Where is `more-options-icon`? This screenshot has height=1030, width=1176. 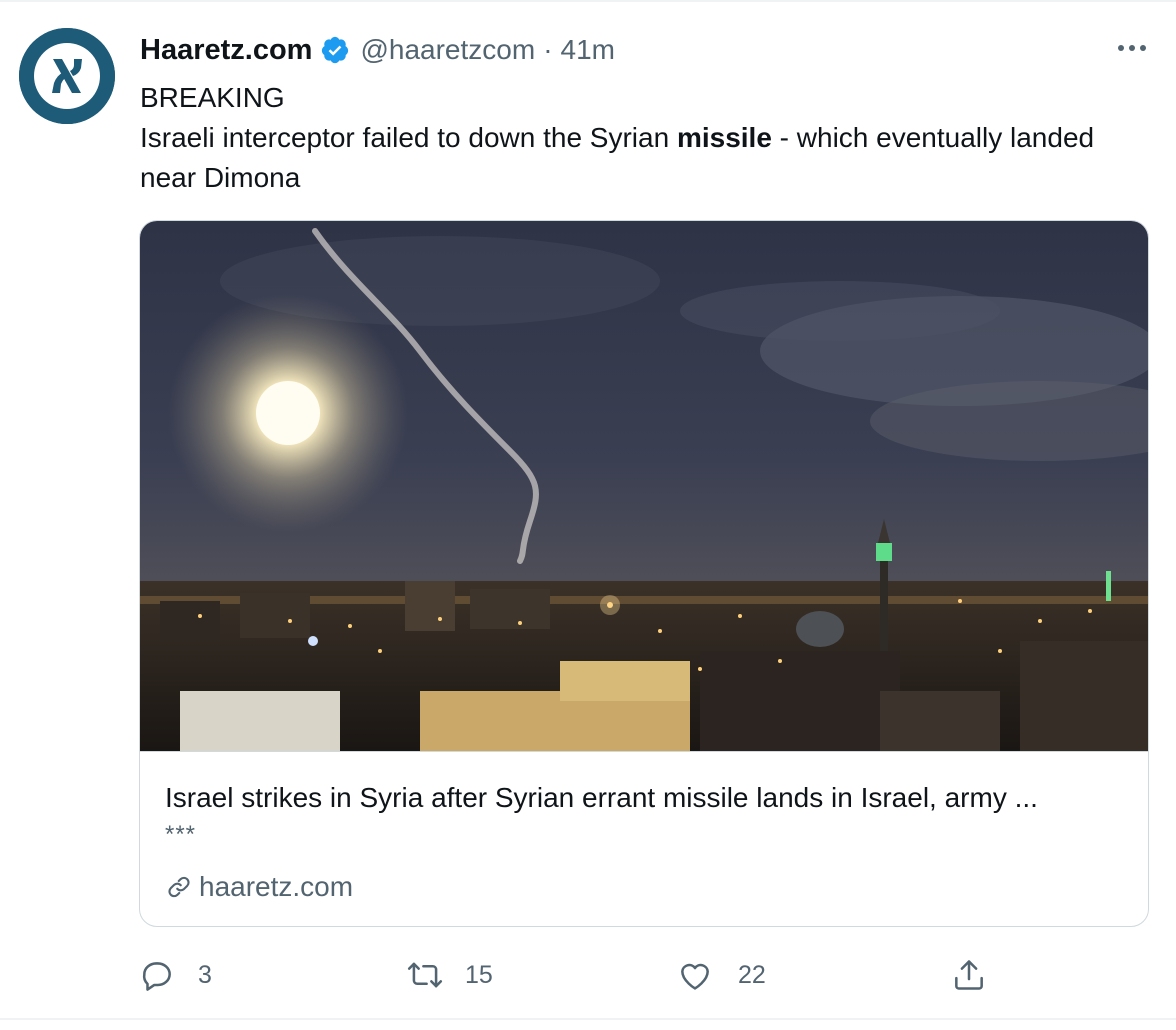 more-options-icon is located at coordinates (1132, 48).